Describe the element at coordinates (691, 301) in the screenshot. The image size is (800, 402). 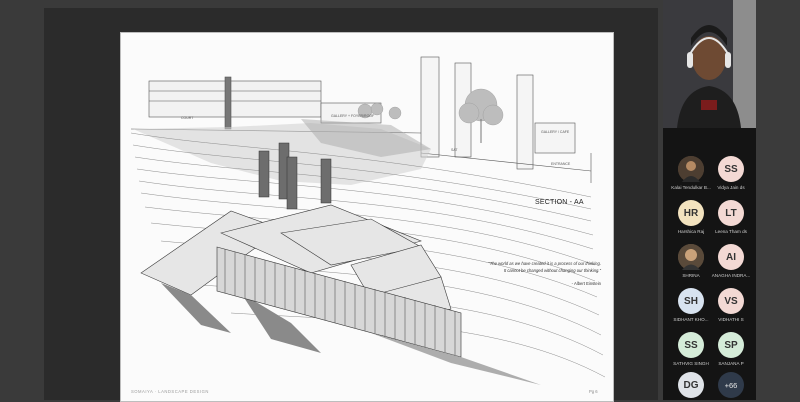
I see `avatar: SH` at that location.